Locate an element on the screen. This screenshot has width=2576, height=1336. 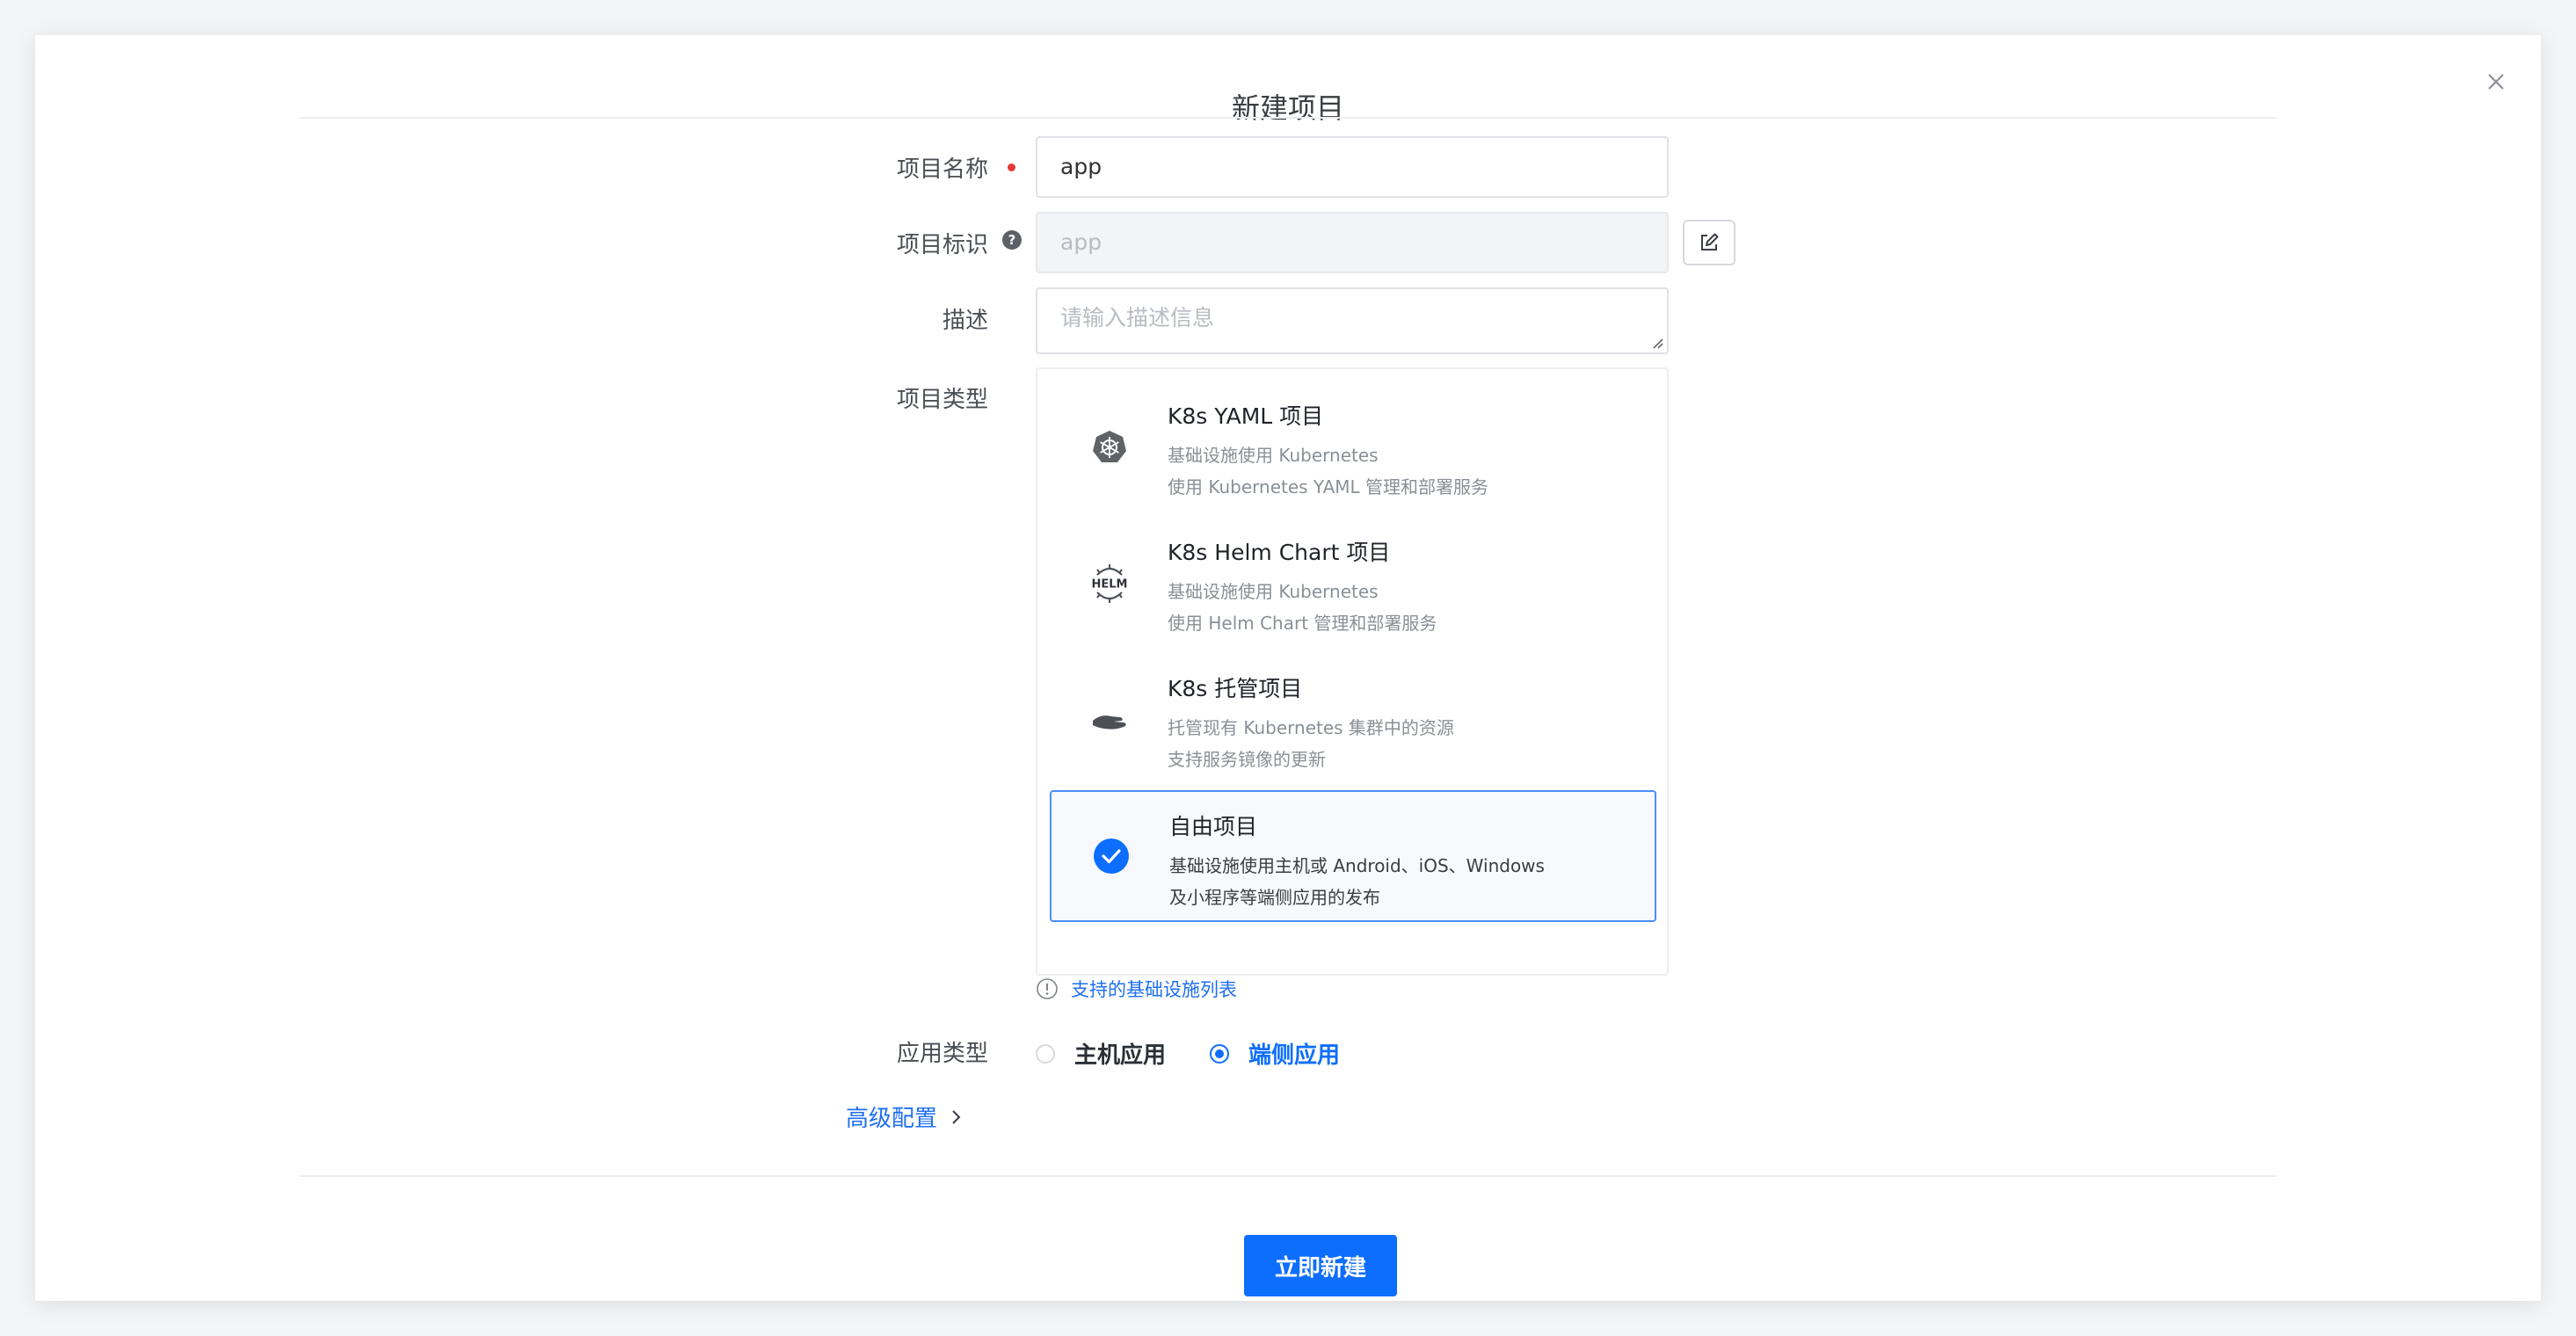
advanced-config-toggle: 高级配置 is located at coordinates (906, 1116).